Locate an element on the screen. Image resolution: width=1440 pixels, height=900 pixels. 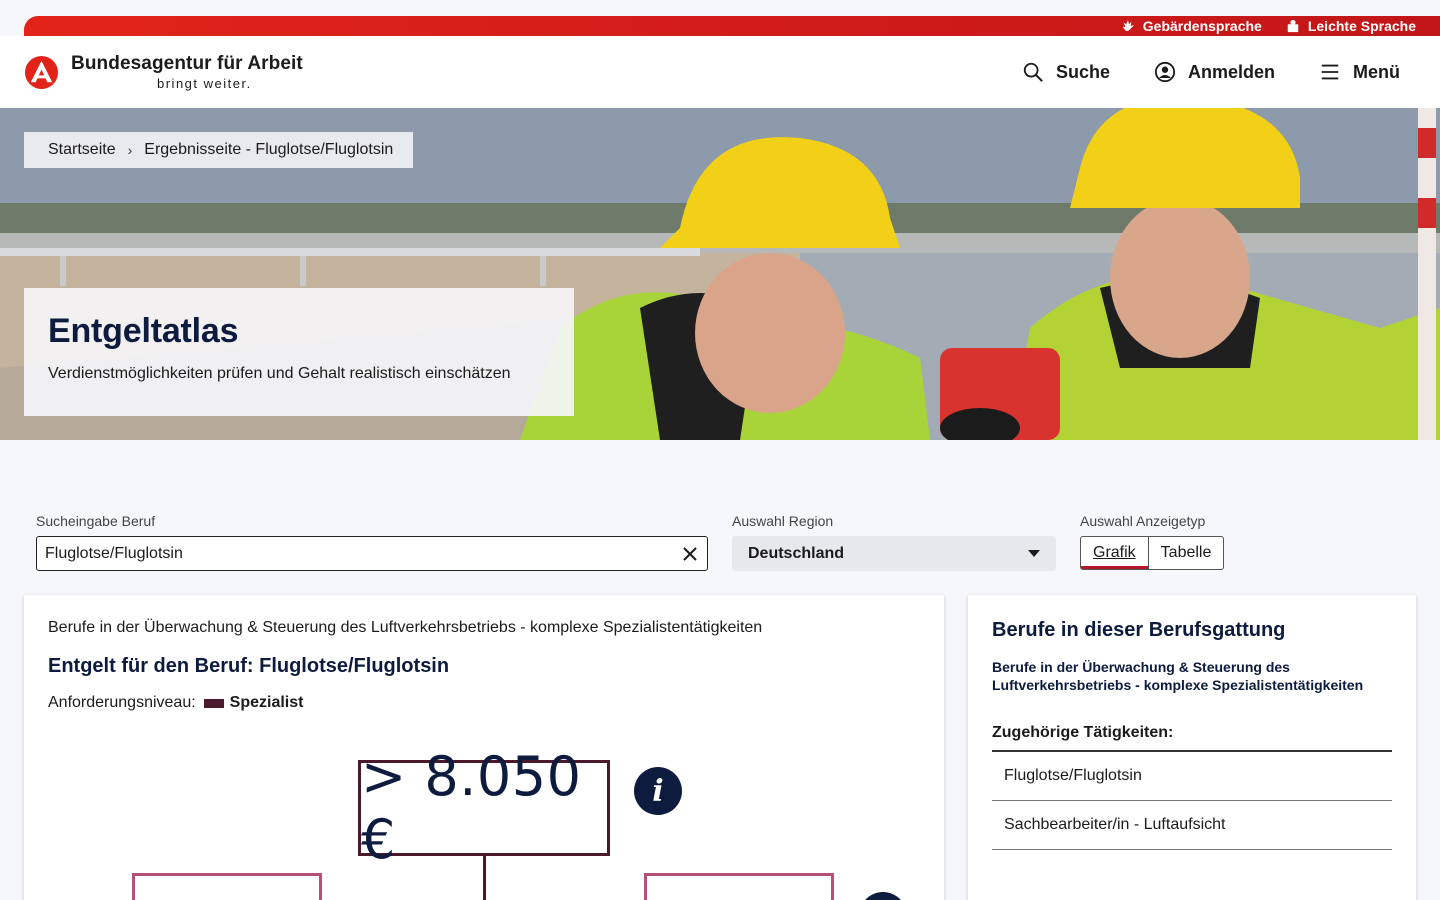
level-color-swatch is located at coordinates (213, 703).